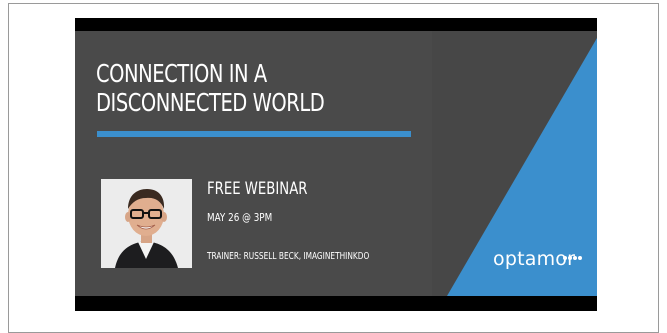 The height and width of the screenshot is (333, 667). I want to click on optamor-logo: optamor, so click(539, 263).